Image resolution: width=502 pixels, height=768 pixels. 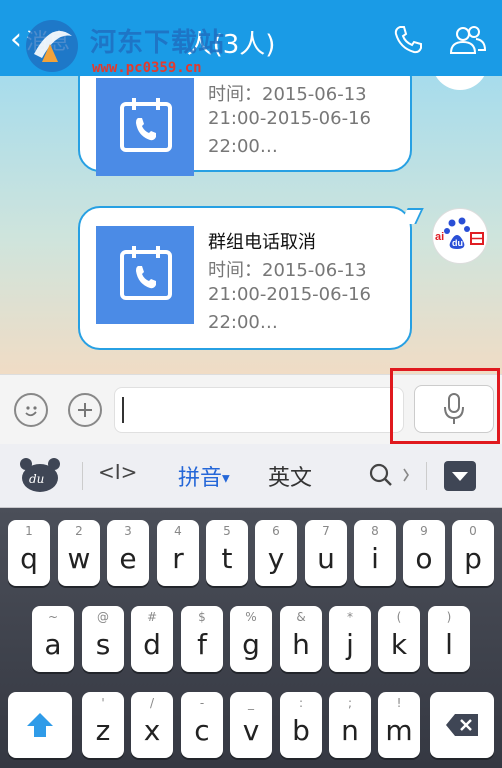 I want to click on key-label: h, so click(x=301, y=644).